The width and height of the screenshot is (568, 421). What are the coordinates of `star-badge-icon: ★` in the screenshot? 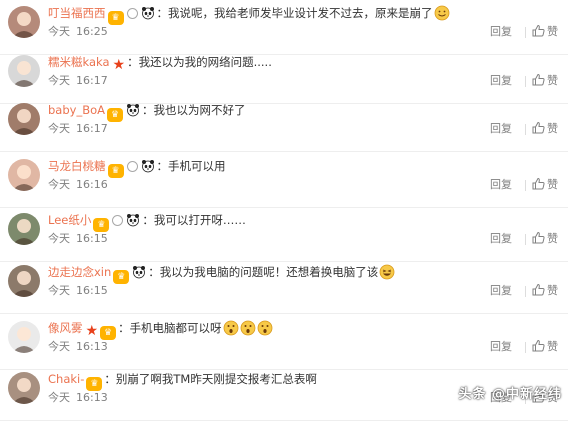 It's located at (92, 331).